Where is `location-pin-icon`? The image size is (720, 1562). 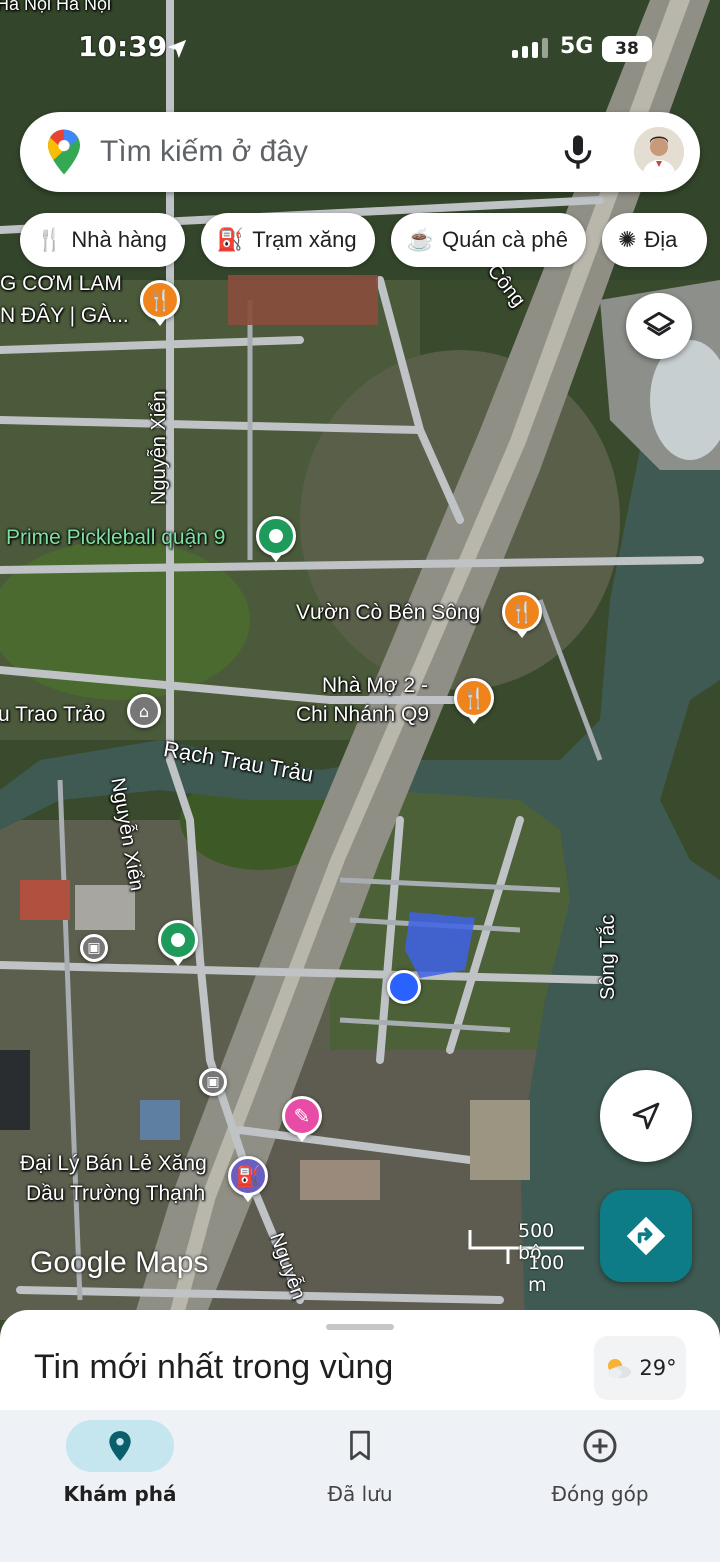 location-pin-icon is located at coordinates (120, 1446).